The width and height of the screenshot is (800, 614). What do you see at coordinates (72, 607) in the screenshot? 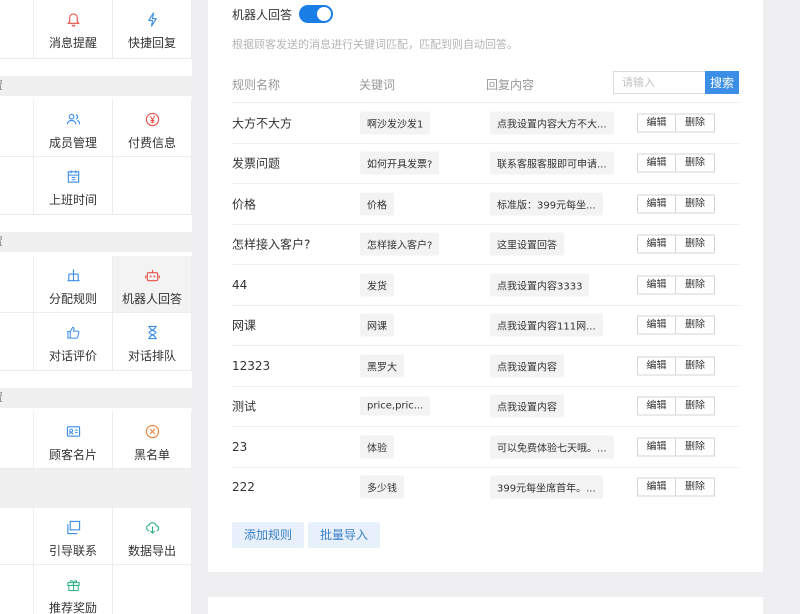
I see `menu-item-label: 推荐奖励` at bounding box center [72, 607].